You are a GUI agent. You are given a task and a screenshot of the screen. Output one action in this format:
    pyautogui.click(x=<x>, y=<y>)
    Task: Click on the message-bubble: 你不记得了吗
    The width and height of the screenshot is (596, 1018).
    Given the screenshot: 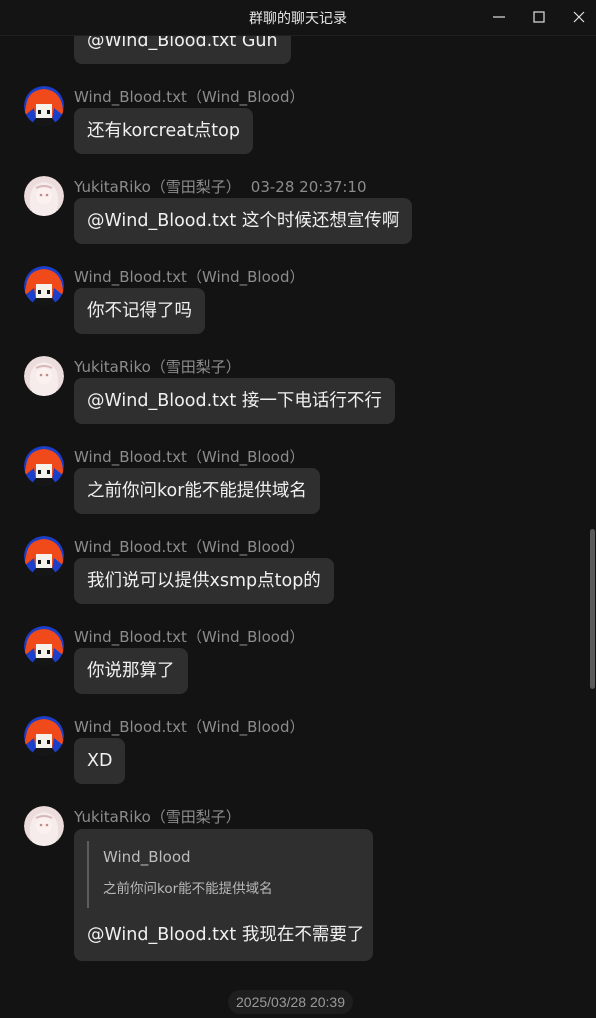 What is the action you would take?
    pyautogui.click(x=139, y=311)
    